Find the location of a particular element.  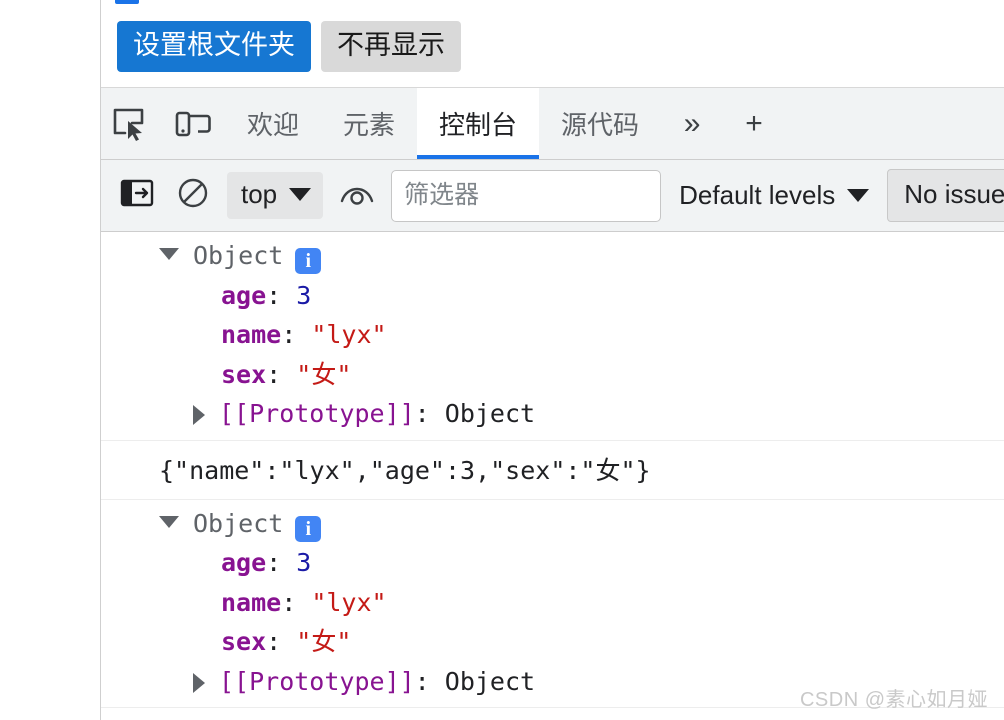

devtools-tabstrip: 欢迎 元素 控制台 源代码 » + is located at coordinates (552, 124).